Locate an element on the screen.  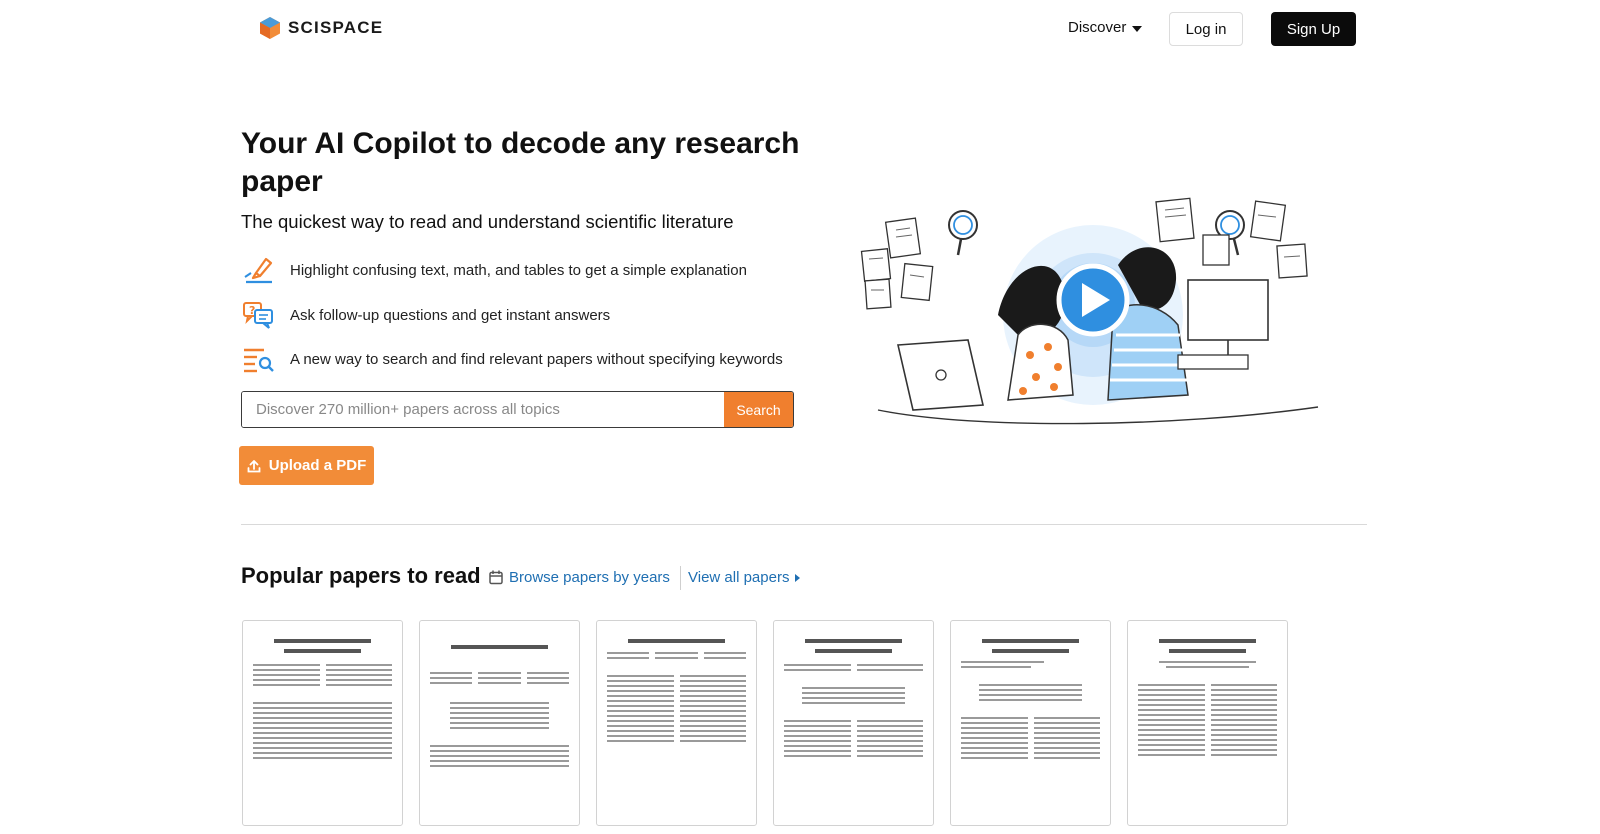
view-all-label: View all papers is located at coordinates (739, 577).